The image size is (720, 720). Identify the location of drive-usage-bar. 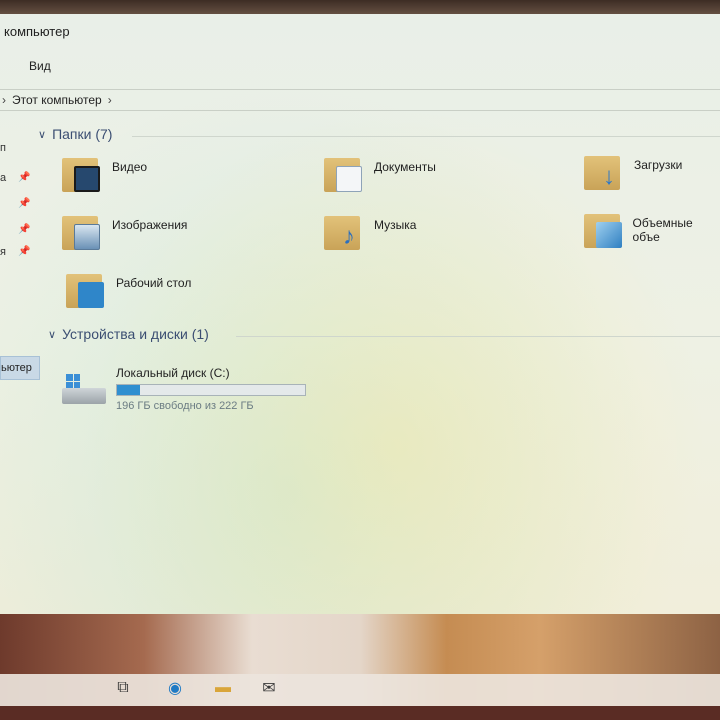
(211, 390).